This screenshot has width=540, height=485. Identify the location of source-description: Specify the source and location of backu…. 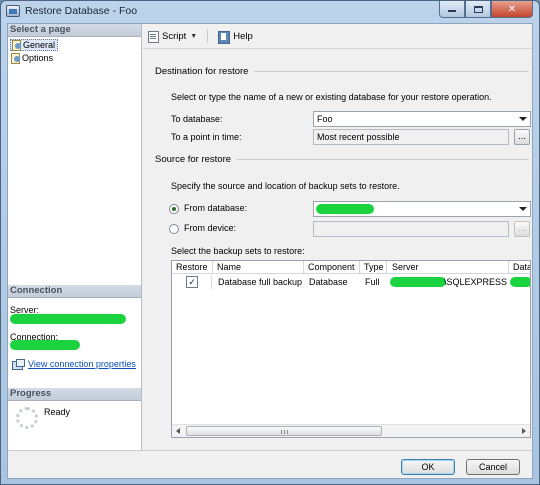
(285, 186).